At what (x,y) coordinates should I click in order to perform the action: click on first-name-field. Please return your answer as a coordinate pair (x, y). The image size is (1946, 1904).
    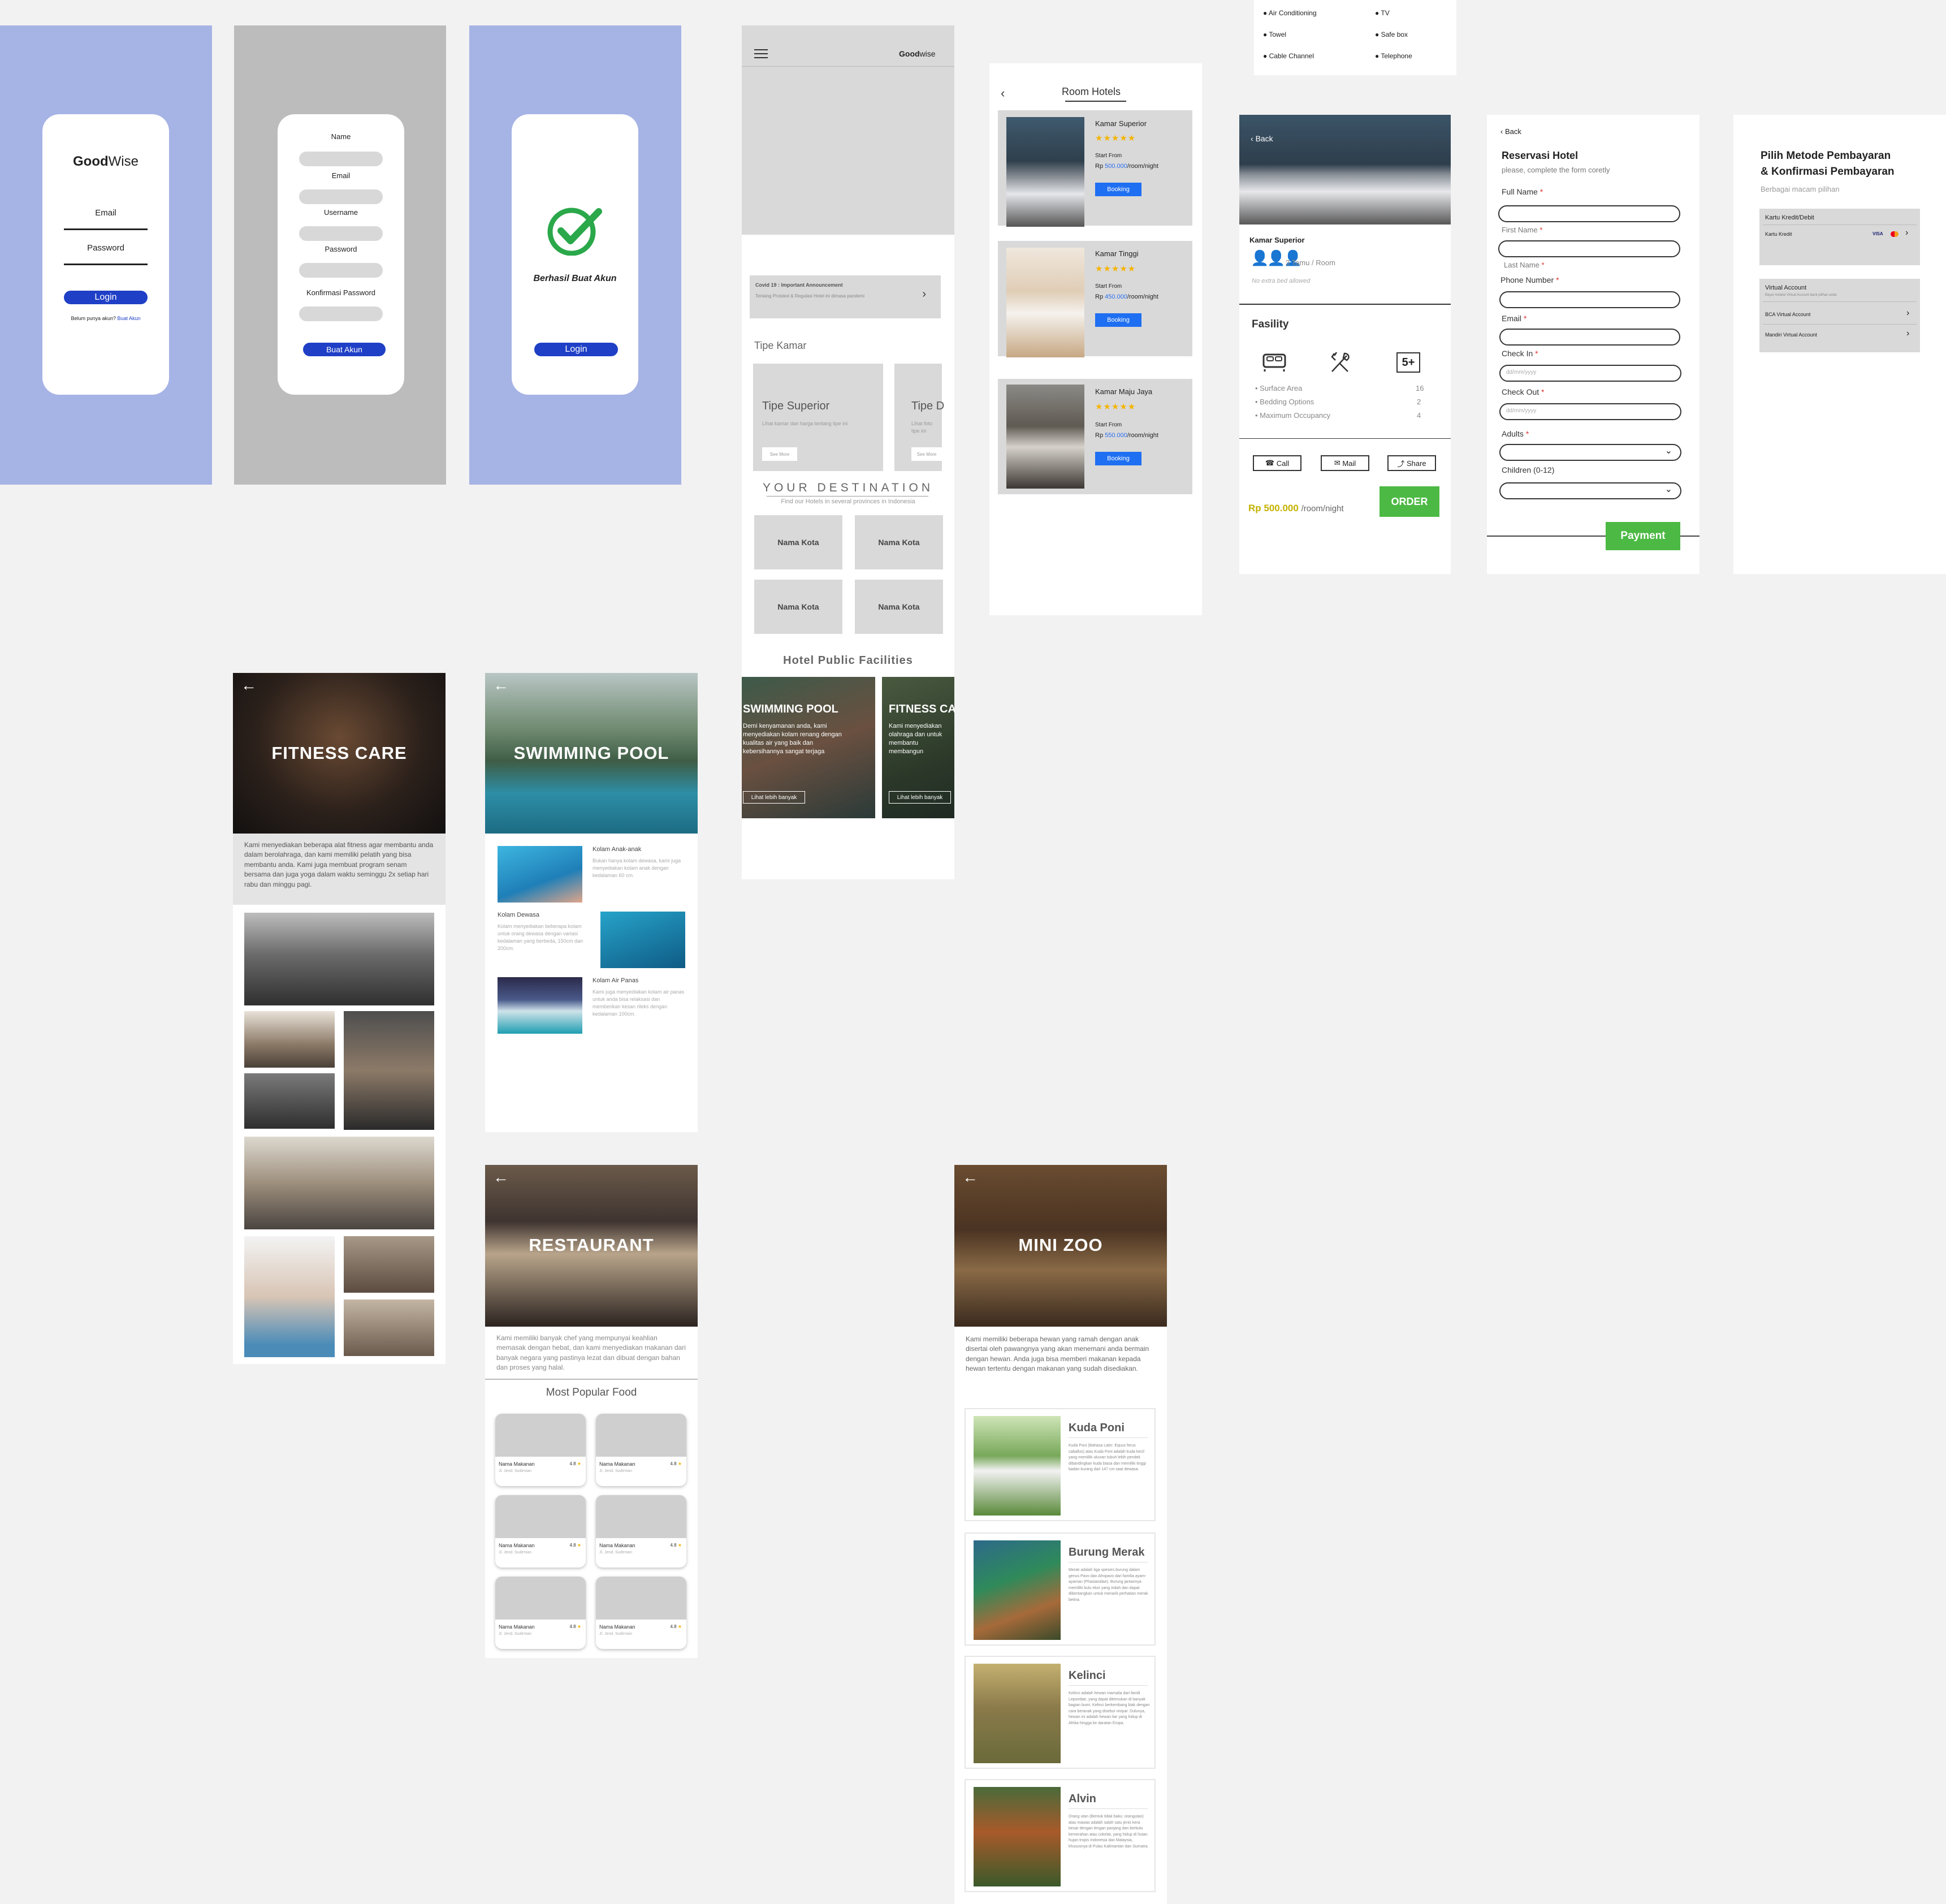
    Looking at the image, I should click on (1589, 213).